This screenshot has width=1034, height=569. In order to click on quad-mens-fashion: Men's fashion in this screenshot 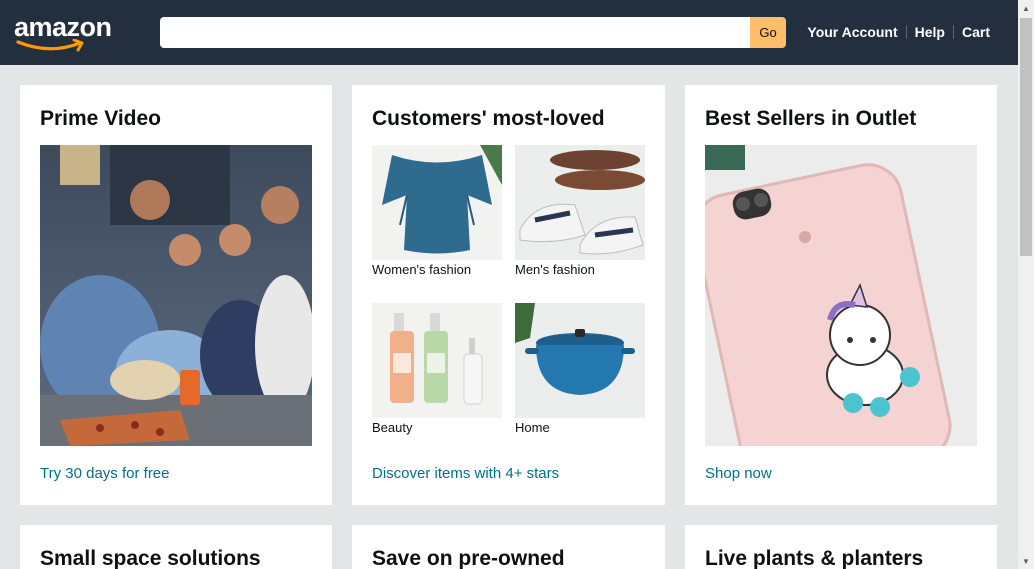, I will do `click(580, 211)`.